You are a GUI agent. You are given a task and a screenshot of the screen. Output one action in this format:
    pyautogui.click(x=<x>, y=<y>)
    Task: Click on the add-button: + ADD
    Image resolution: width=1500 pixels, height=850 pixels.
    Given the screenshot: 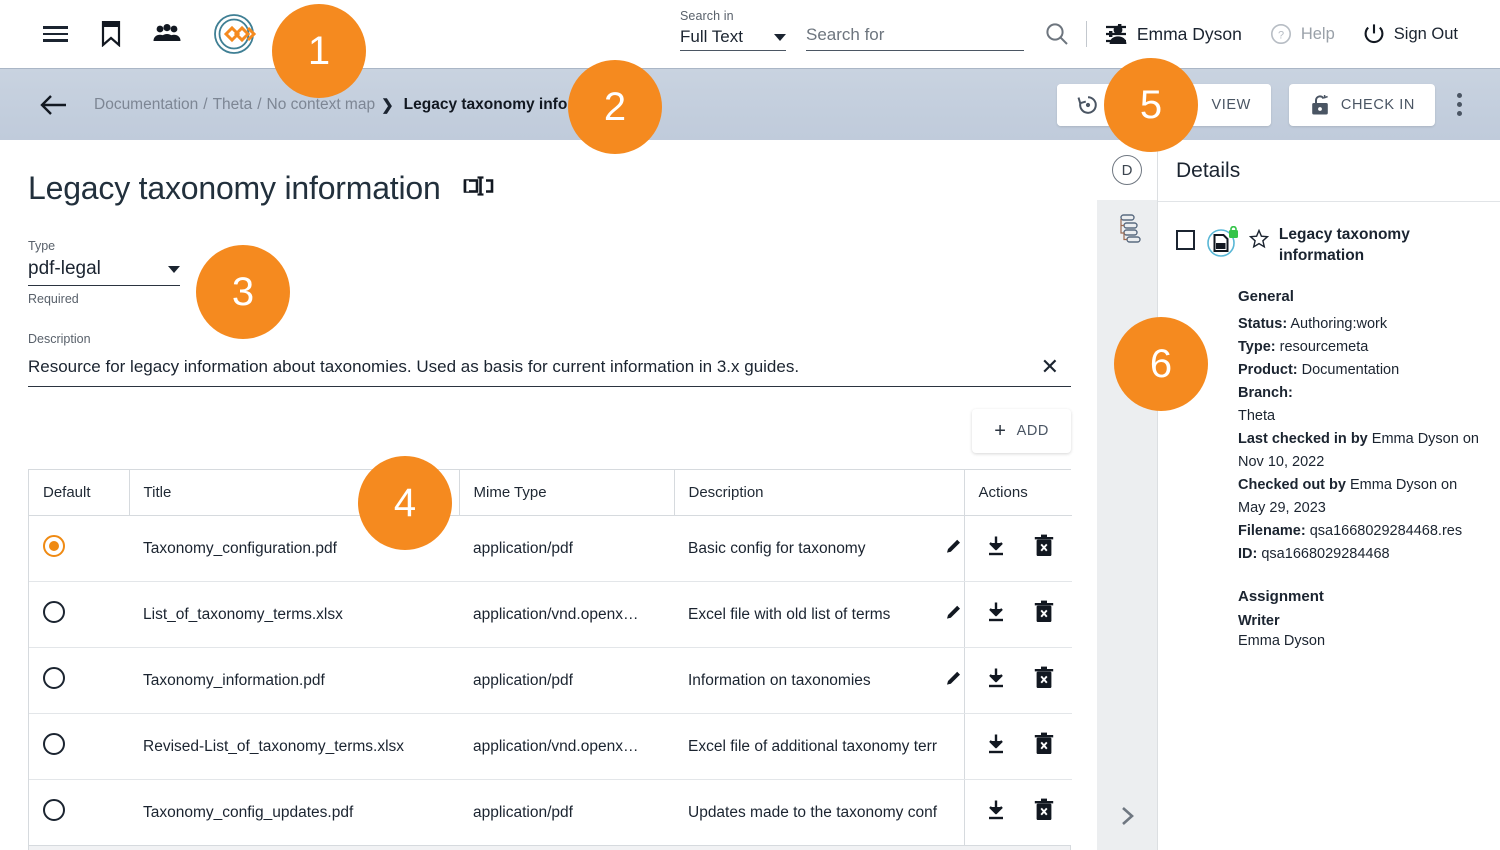 What is the action you would take?
    pyautogui.click(x=1021, y=431)
    